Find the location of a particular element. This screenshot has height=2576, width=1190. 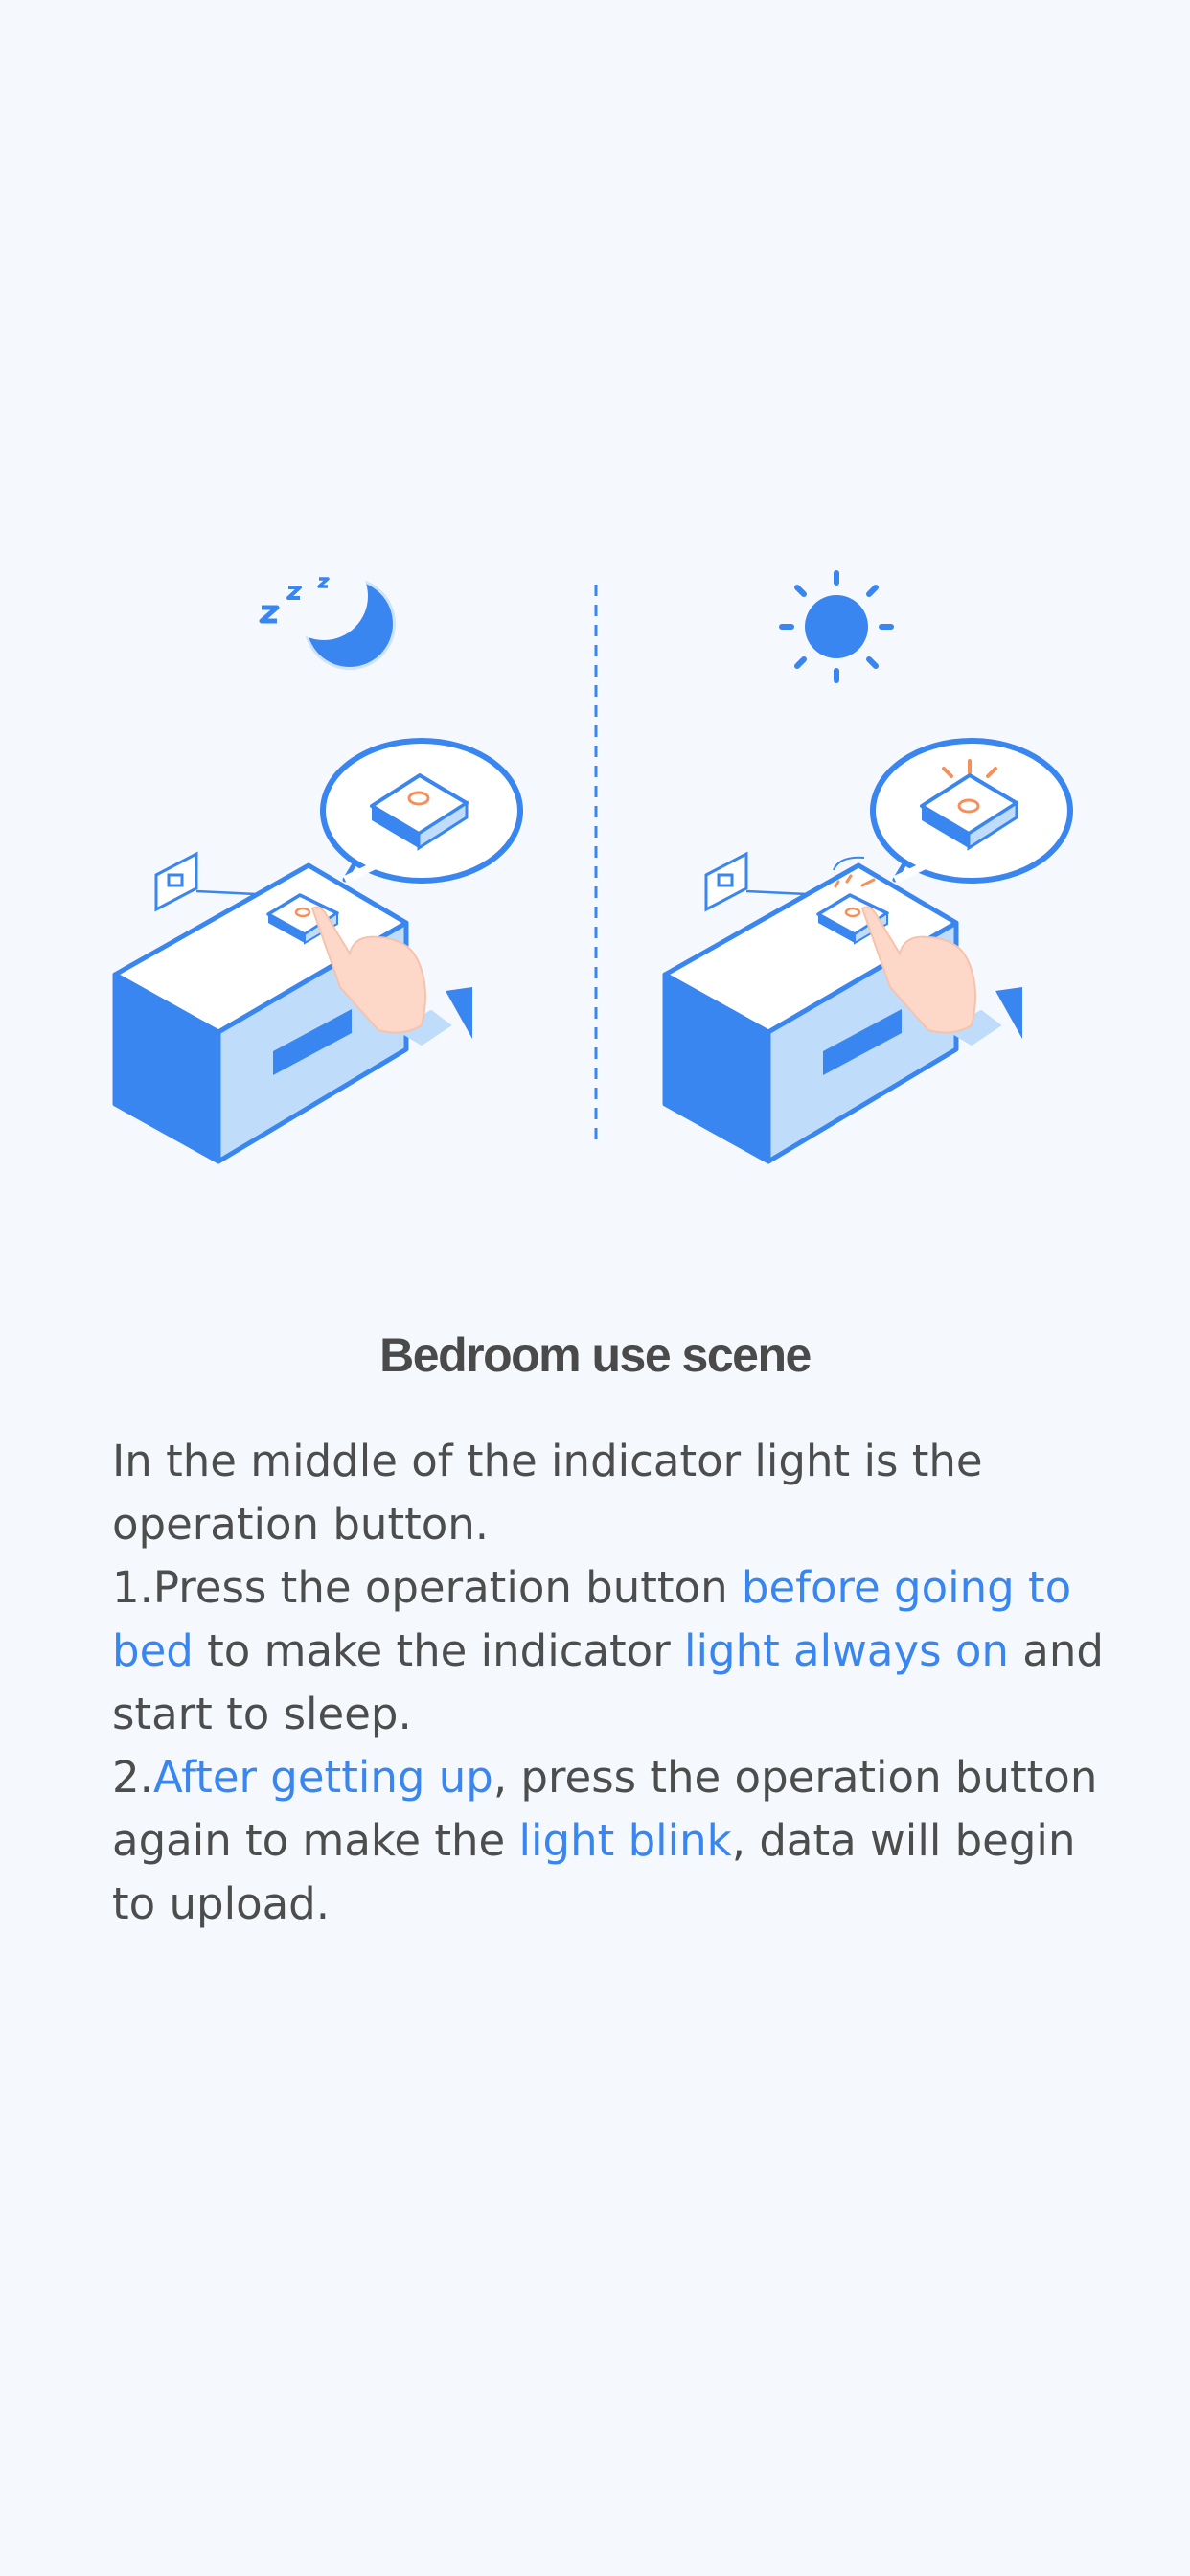

step-1-highlight-light: light always on is located at coordinates (847, 1650).